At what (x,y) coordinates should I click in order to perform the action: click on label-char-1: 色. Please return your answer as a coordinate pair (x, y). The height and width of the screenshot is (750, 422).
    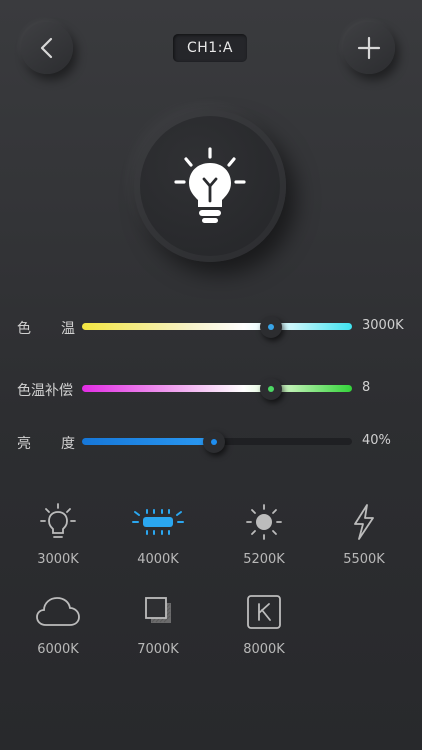
    Looking at the image, I should click on (24, 329).